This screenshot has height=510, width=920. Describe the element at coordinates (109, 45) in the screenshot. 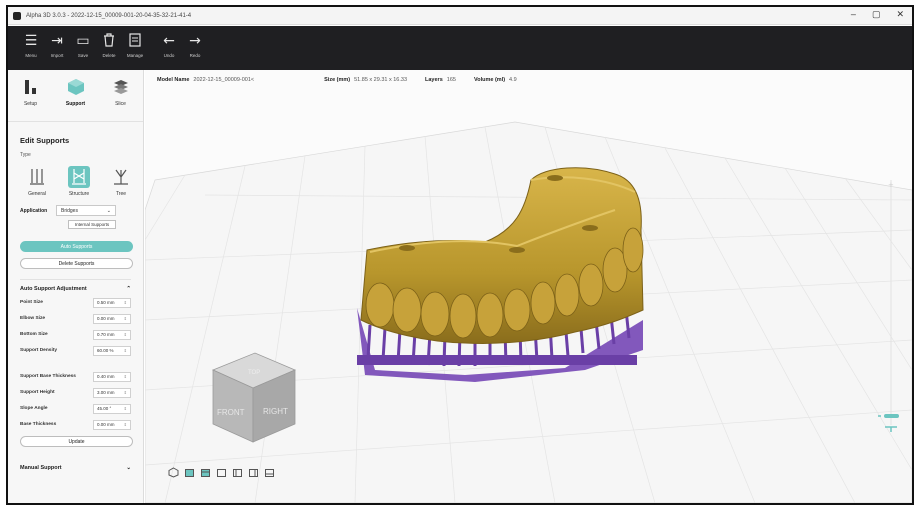

I see `delete-button: Delete` at that location.